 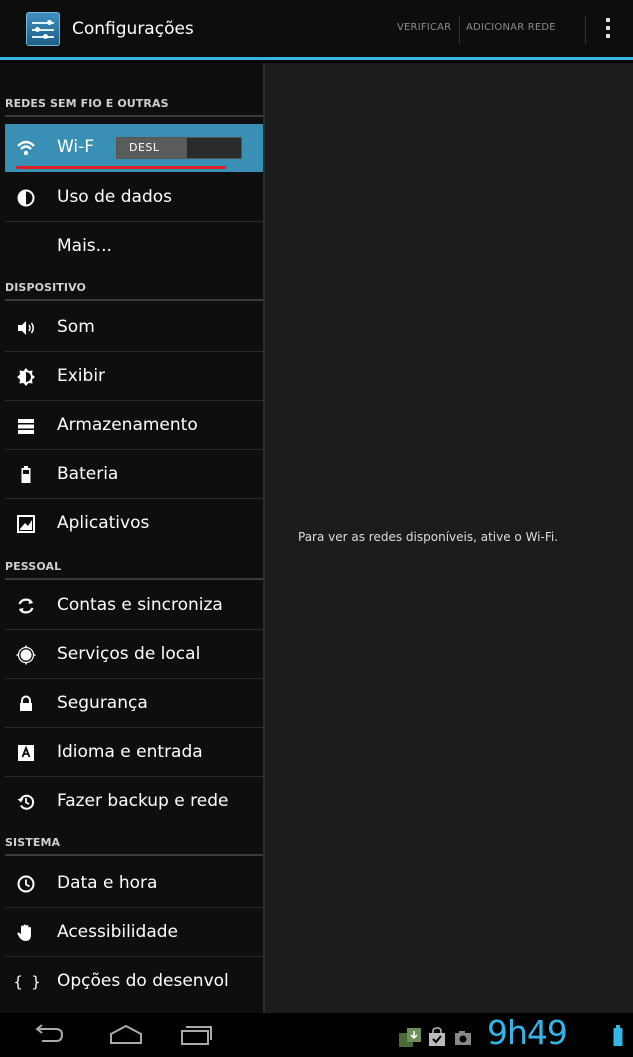 I want to click on sidebar-item-label: Uso de dados, so click(x=115, y=197).